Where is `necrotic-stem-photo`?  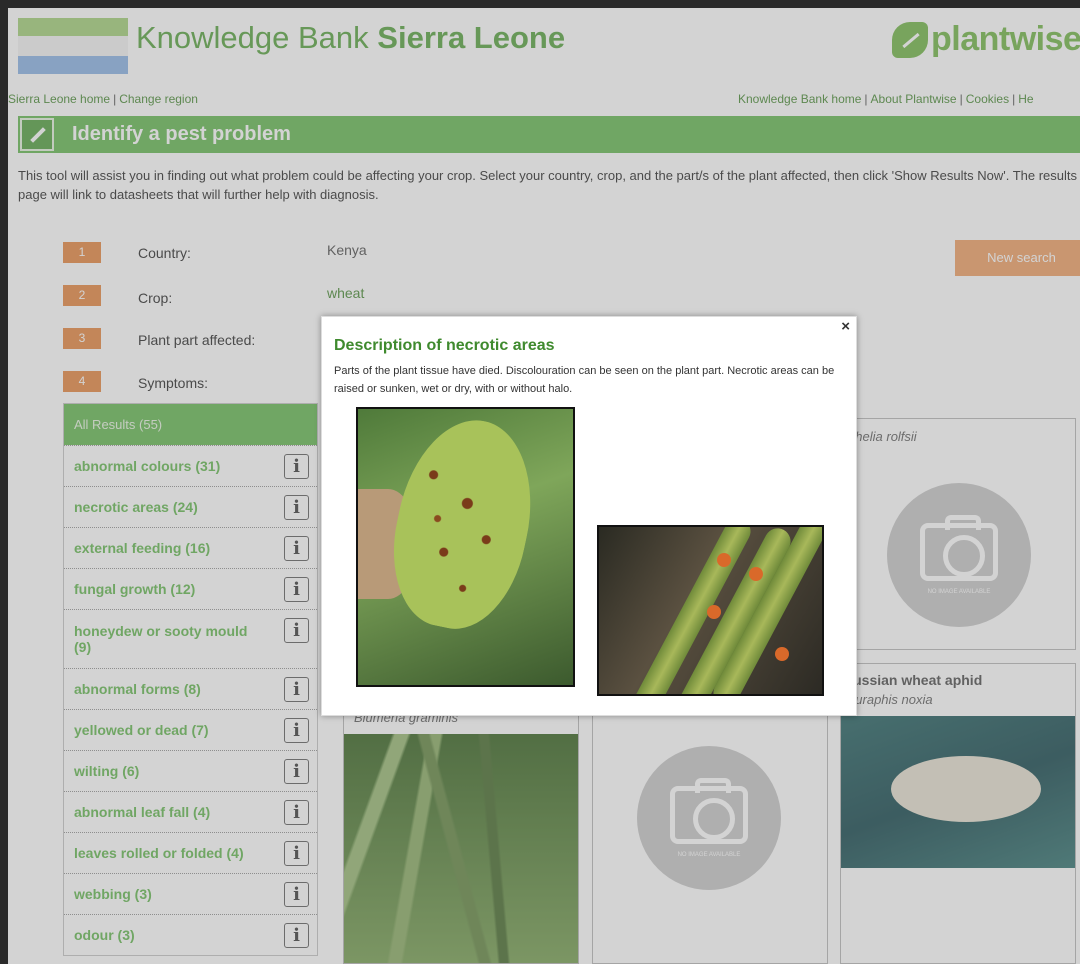 necrotic-stem-photo is located at coordinates (710, 610).